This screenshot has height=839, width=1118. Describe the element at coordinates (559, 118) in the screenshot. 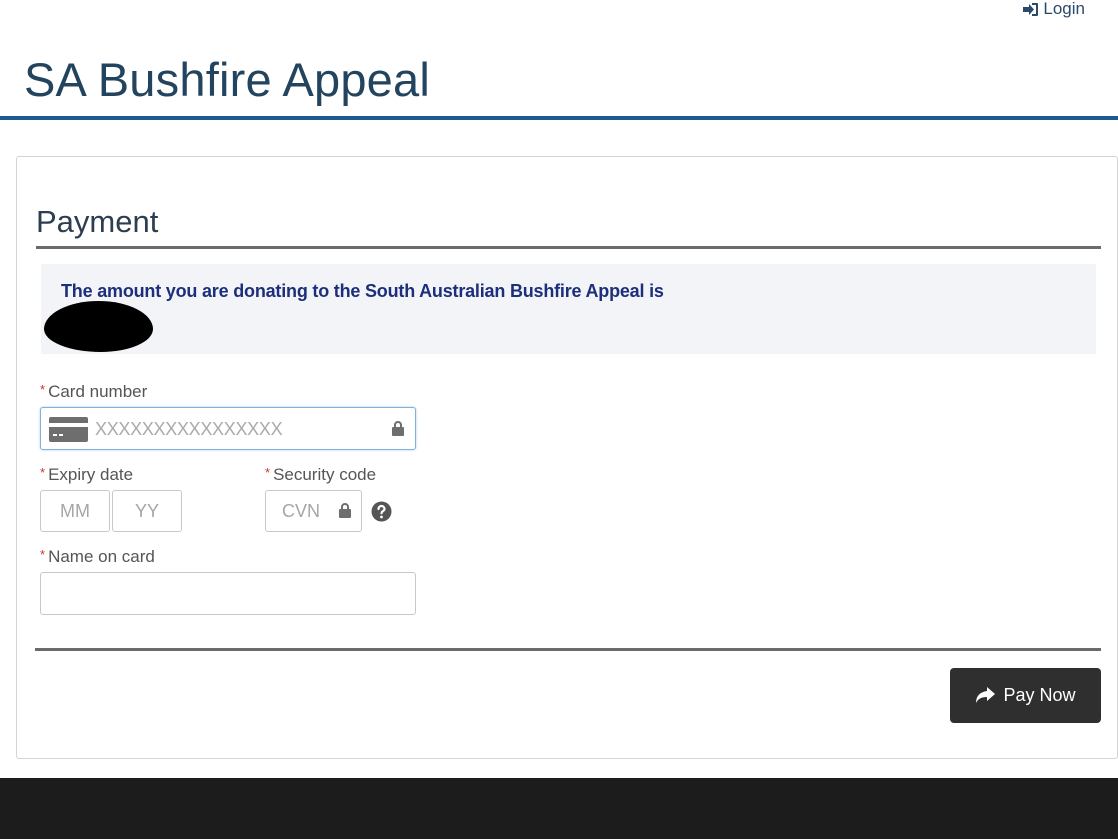

I see `header-divider` at that location.